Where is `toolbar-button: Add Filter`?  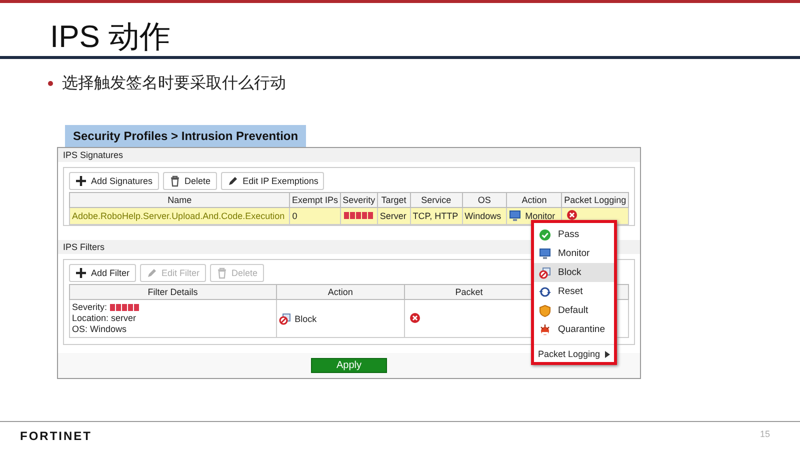 toolbar-button: Add Filter is located at coordinates (102, 273).